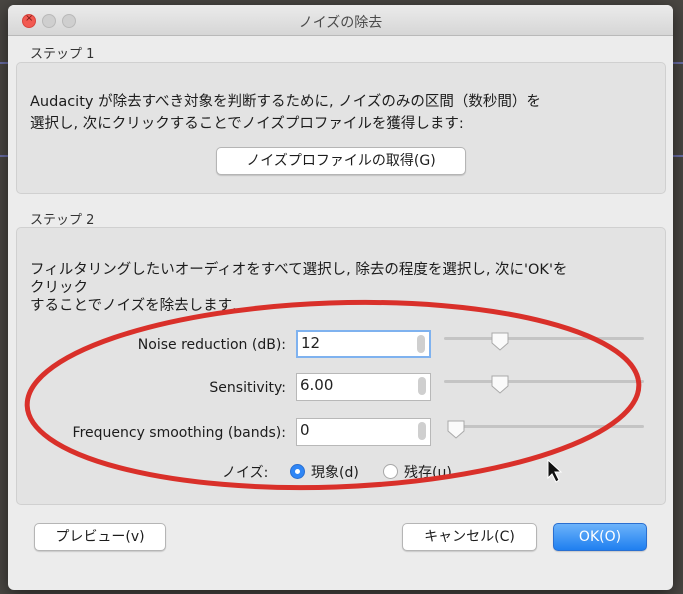 This screenshot has width=683, height=594. Describe the element at coordinates (341, 161) in the screenshot. I see `get-noise-profile-button: ノイズプロファイルの取得(G)` at that location.